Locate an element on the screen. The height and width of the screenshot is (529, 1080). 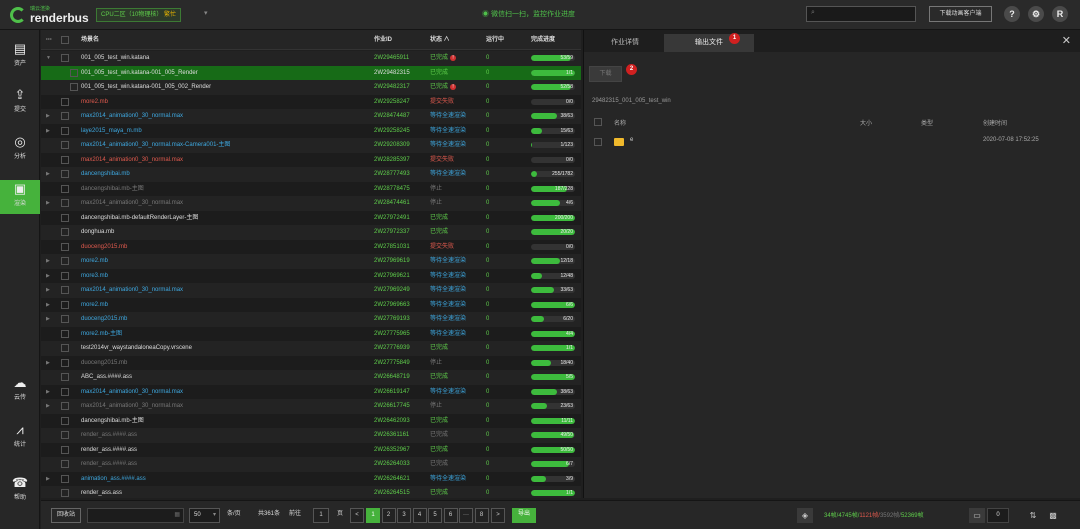
scene-name: ABC_ass.####.ass is located at coordinates (223, 377).